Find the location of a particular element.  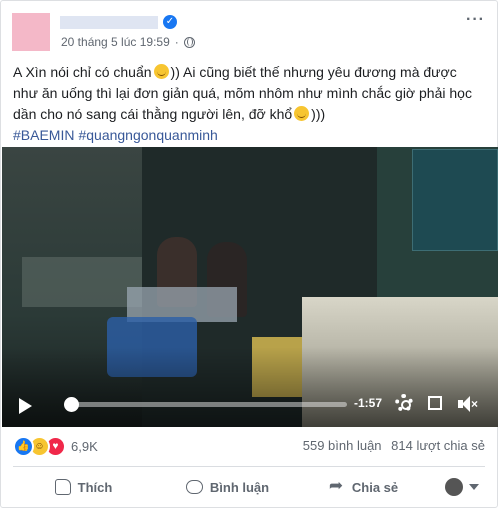

hashtag-link: #BAEMIN is located at coordinates (43, 135).